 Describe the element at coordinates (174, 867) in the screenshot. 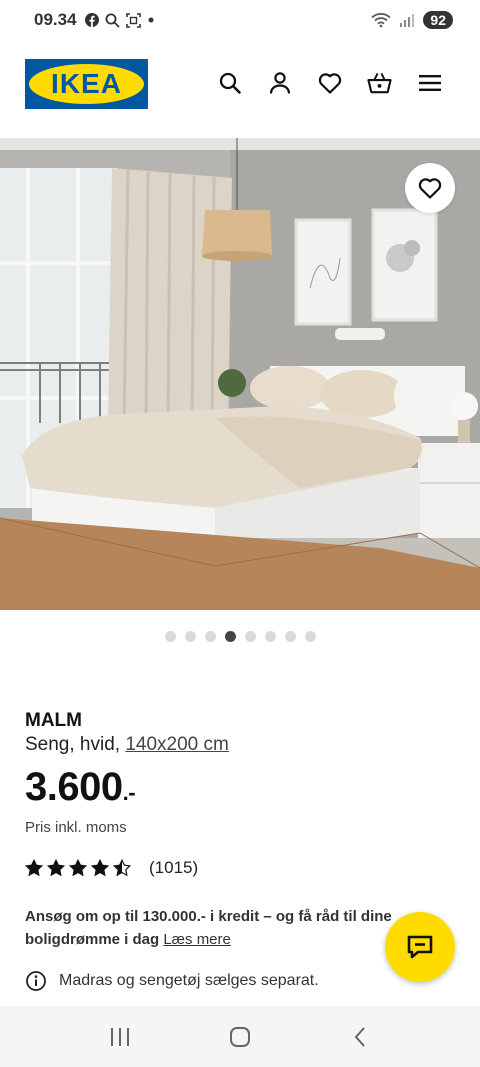

I see `review-count: (1015)` at that location.